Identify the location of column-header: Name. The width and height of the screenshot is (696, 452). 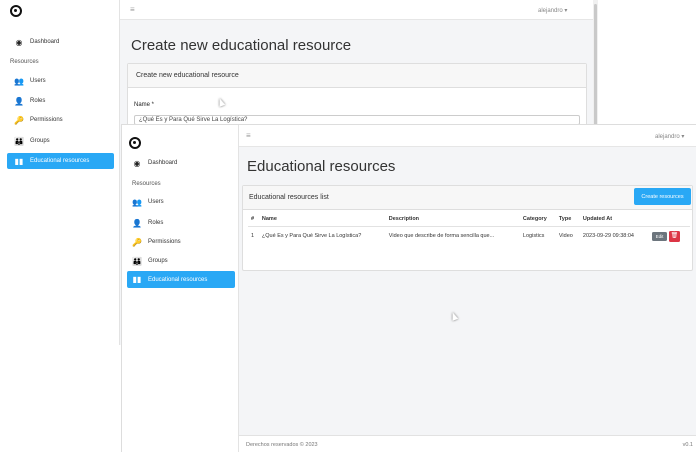
(269, 218).